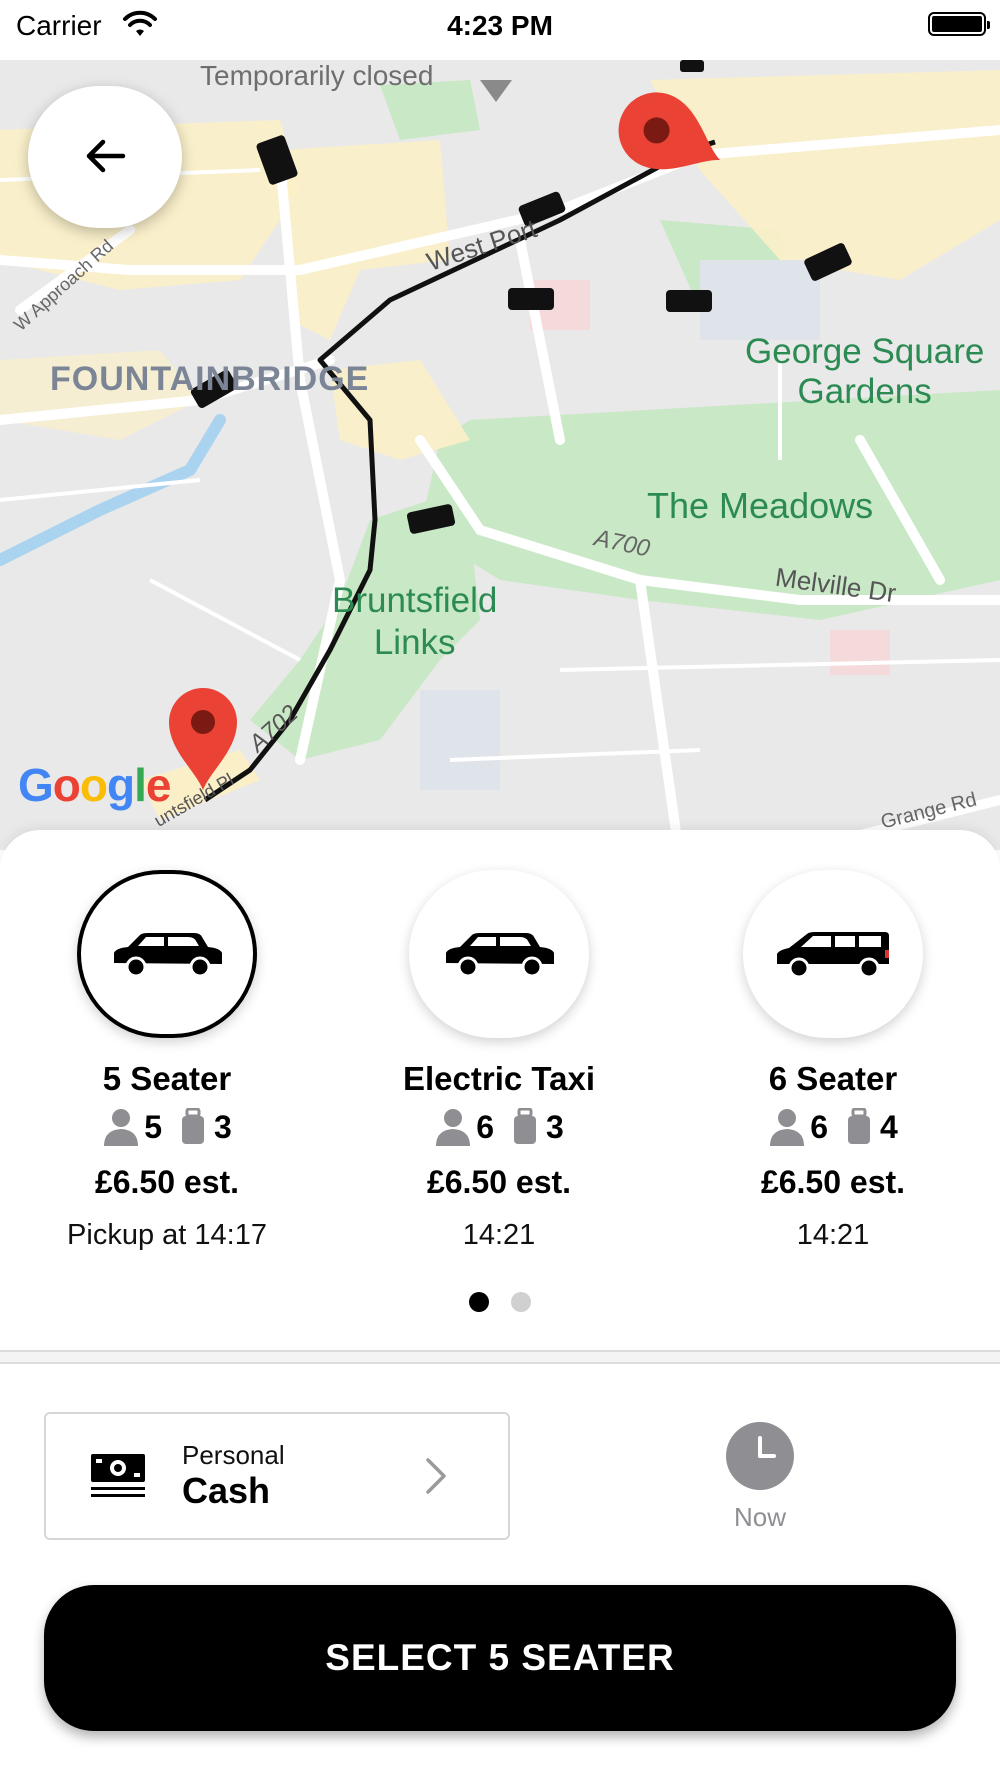 The image size is (1000, 1778). I want to click on clock-icon, so click(760, 1456).